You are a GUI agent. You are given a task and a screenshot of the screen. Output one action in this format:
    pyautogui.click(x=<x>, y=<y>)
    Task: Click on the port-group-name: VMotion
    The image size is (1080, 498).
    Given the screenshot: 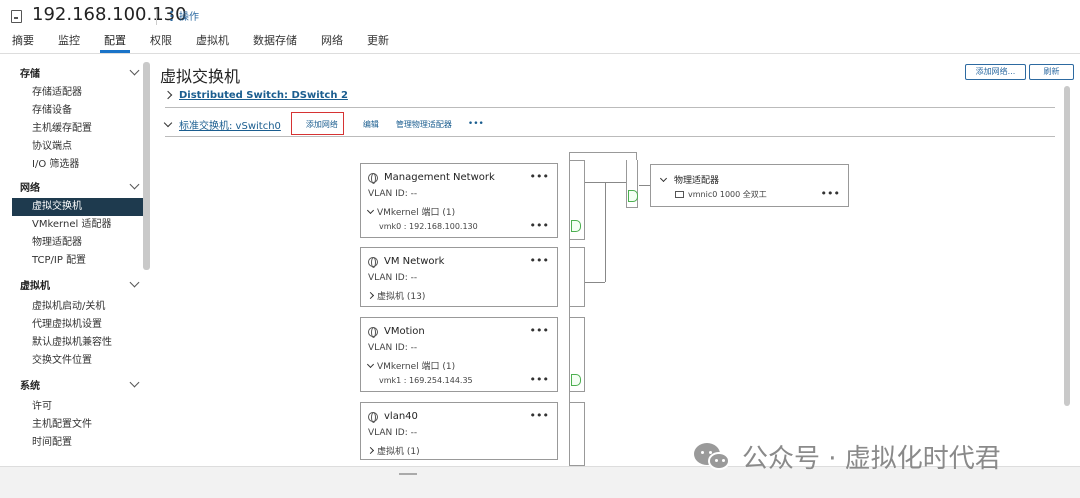 What is the action you would take?
    pyautogui.click(x=404, y=331)
    